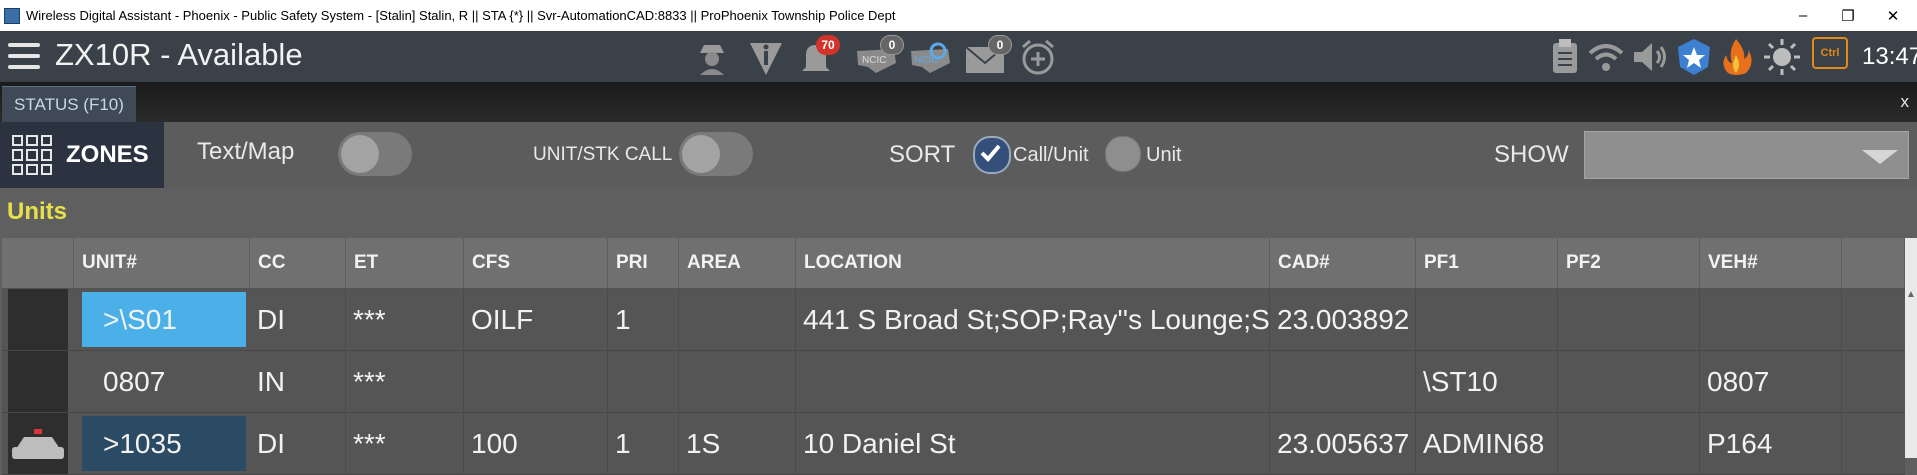 Image resolution: width=1917 pixels, height=475 pixels. Describe the element at coordinates (818, 56) in the screenshot. I see `notifications-icon: 70` at that location.